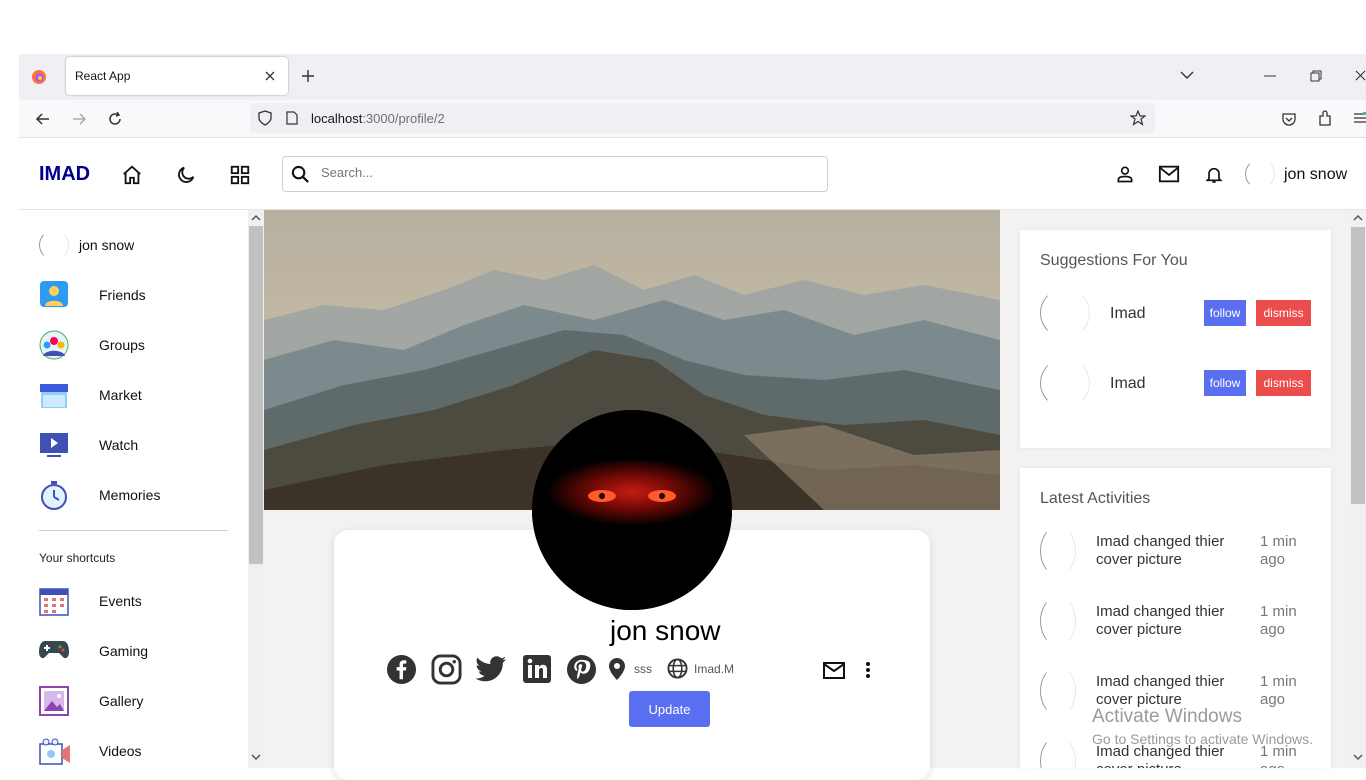  I want to click on menu-icon, so click(1360, 118).